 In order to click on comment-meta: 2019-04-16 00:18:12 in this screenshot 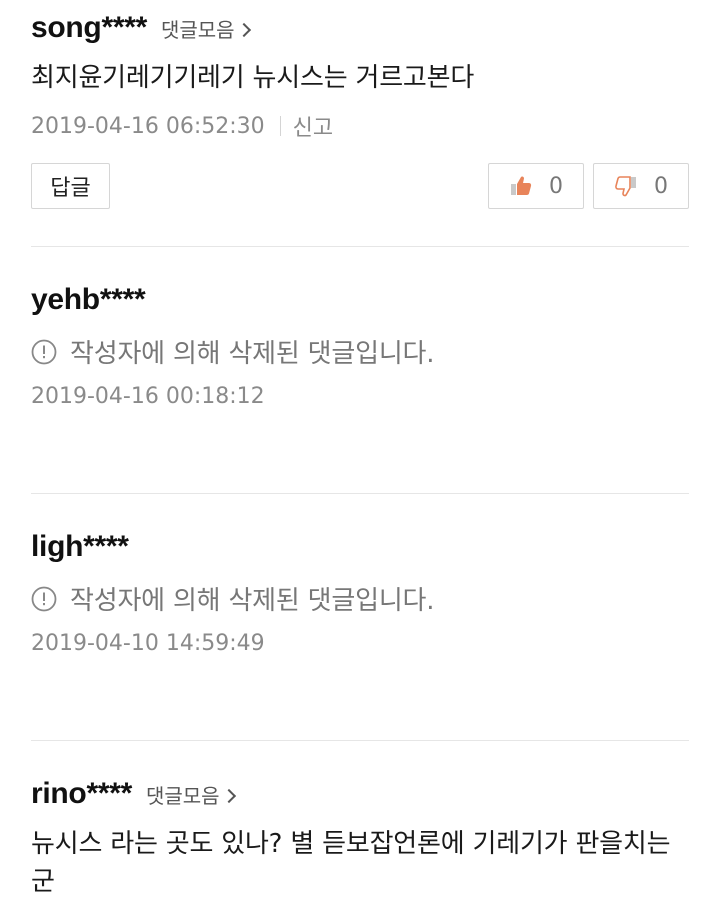, I will do `click(360, 396)`.